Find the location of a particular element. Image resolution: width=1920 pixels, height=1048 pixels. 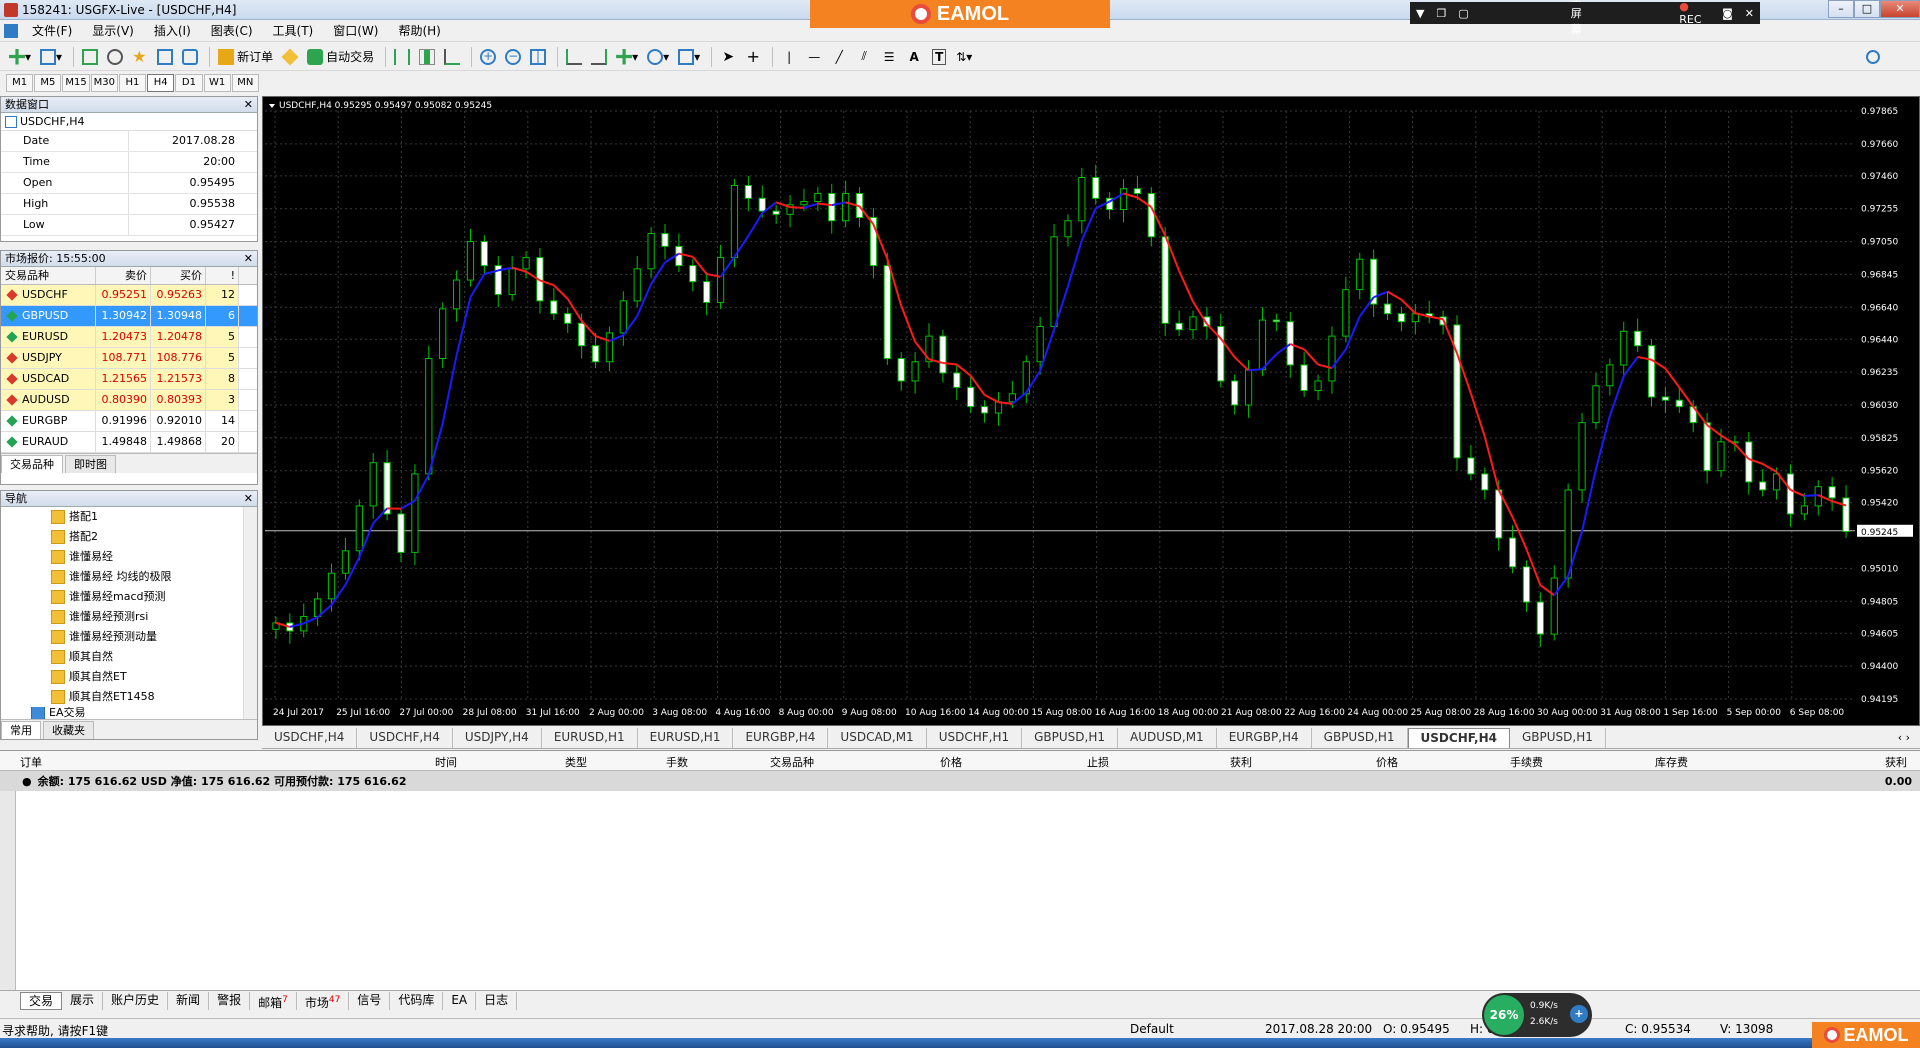

nav-item: 谁懂易经预测rsi is located at coordinates (129, 617).